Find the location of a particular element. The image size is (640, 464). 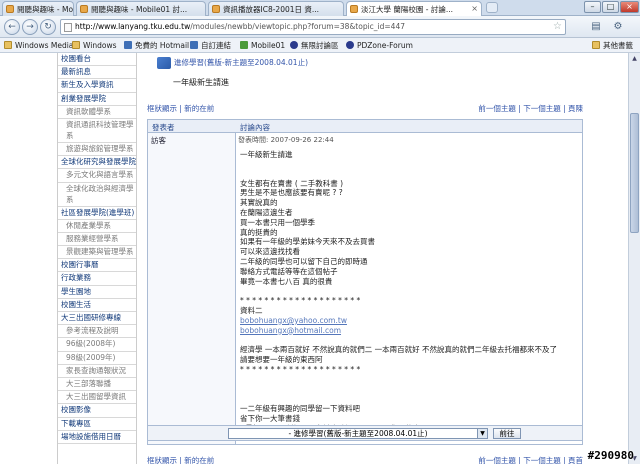

scroll-up-icon: ▲ is located at coordinates (634, 58).